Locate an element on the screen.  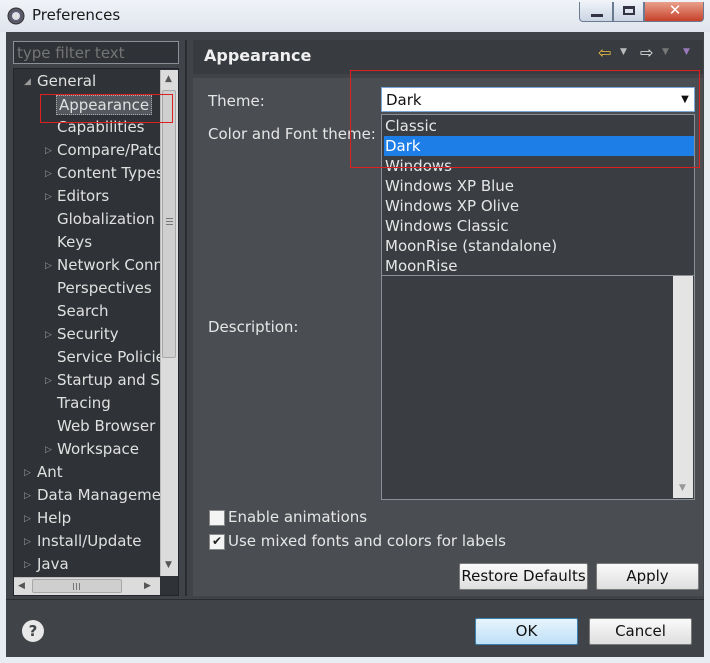
tree-item-ant: Ant is located at coordinates (50, 472).